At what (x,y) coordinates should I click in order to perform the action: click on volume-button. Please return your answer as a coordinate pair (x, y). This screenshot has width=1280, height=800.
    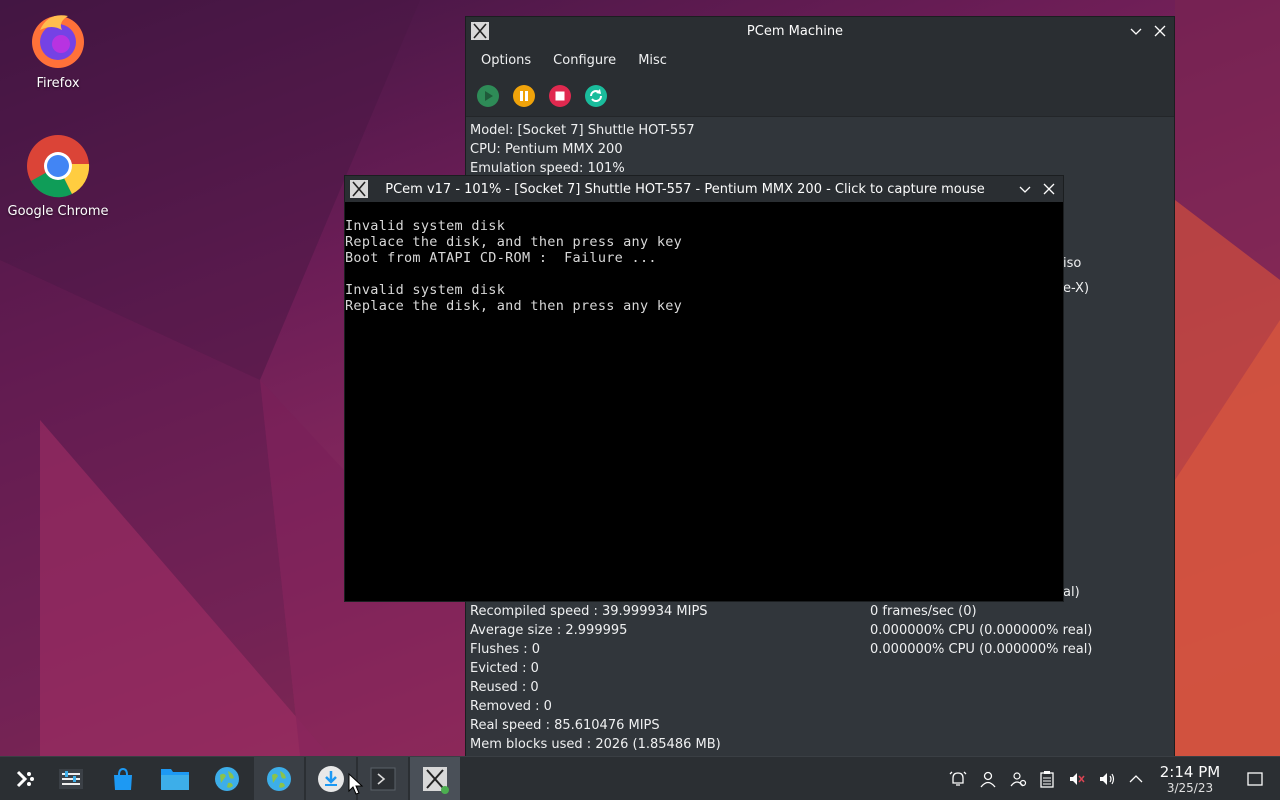
    Looking at the image, I should click on (1107, 779).